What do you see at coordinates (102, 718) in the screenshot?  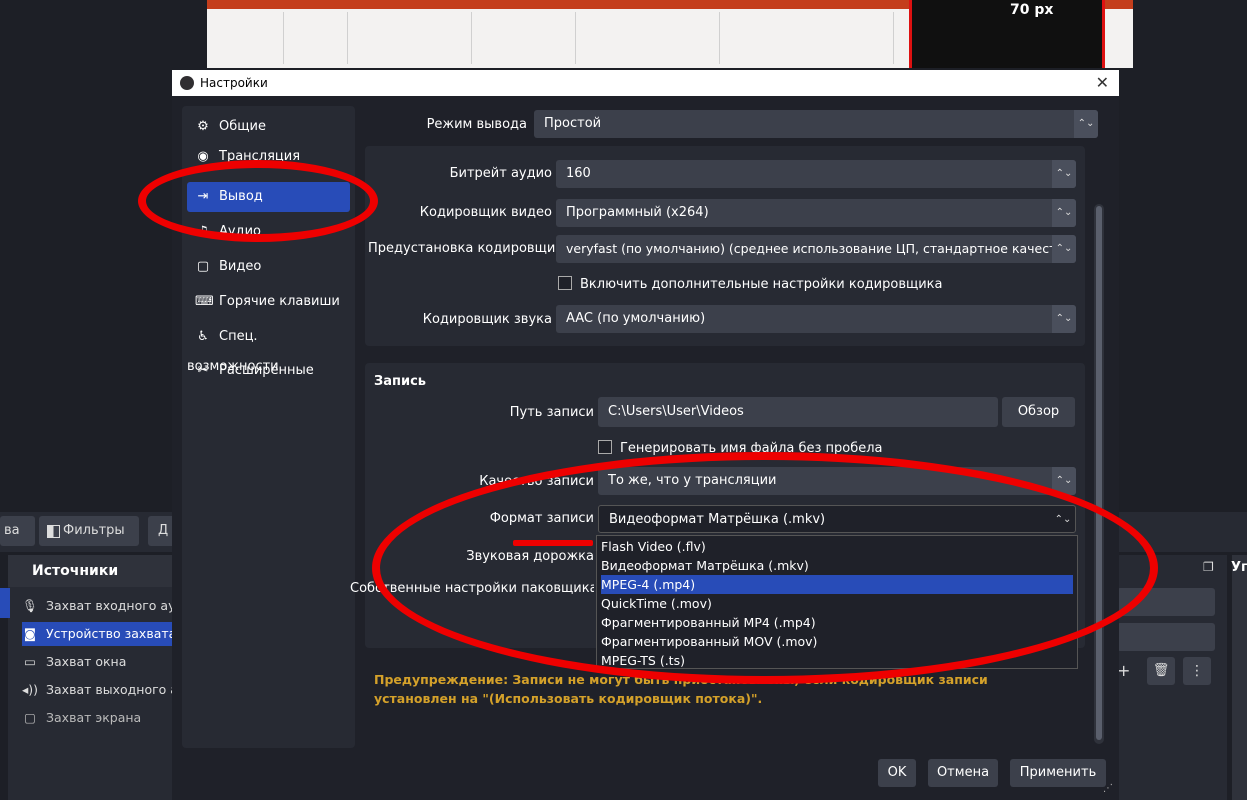 I see `source-item: ▢ Захват экрана` at bounding box center [102, 718].